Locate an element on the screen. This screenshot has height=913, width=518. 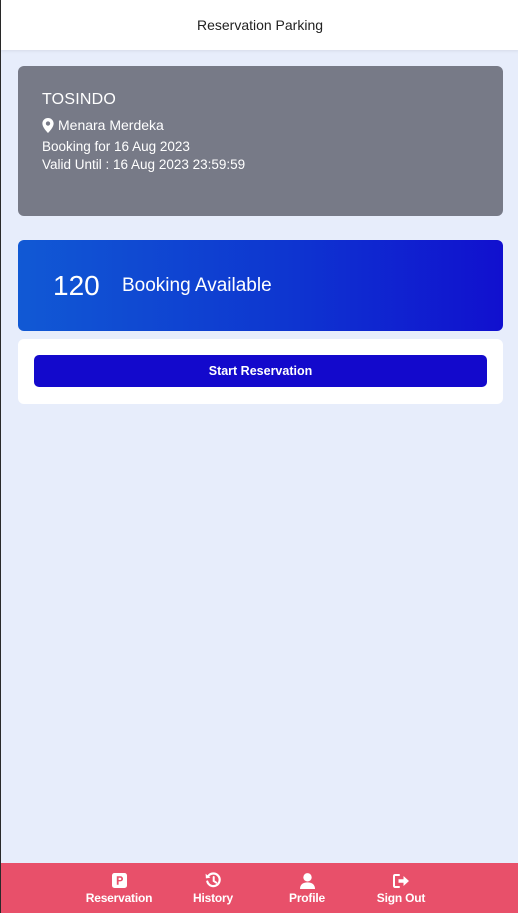
top-header: Reservation Parking is located at coordinates (259, 25).